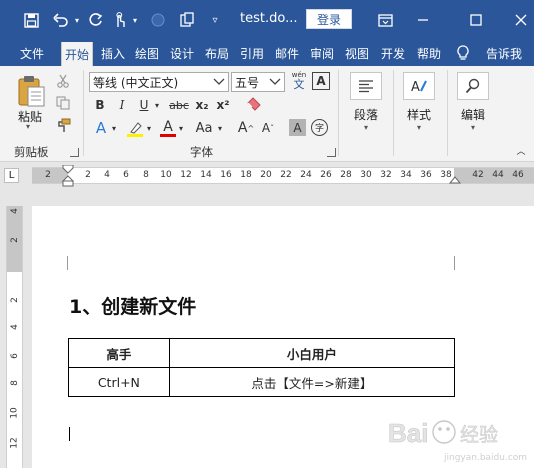  Describe the element at coordinates (287, 53) in the screenshot. I see `tab-mailings: 邮件` at that location.